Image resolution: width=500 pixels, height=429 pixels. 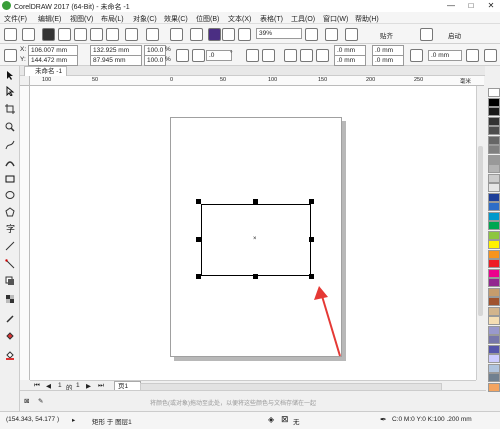 I want to click on drop-shadow-tool-icon, so click(x=10, y=281).